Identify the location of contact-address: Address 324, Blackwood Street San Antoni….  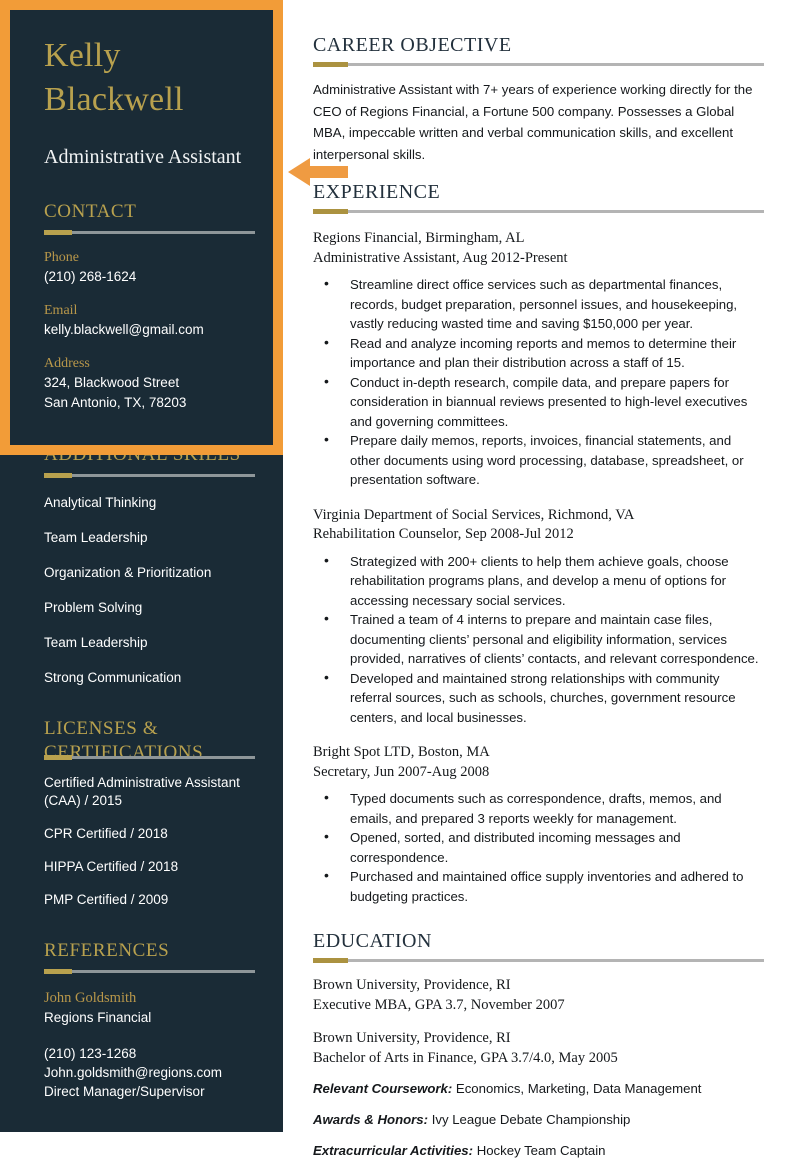
(149, 384).